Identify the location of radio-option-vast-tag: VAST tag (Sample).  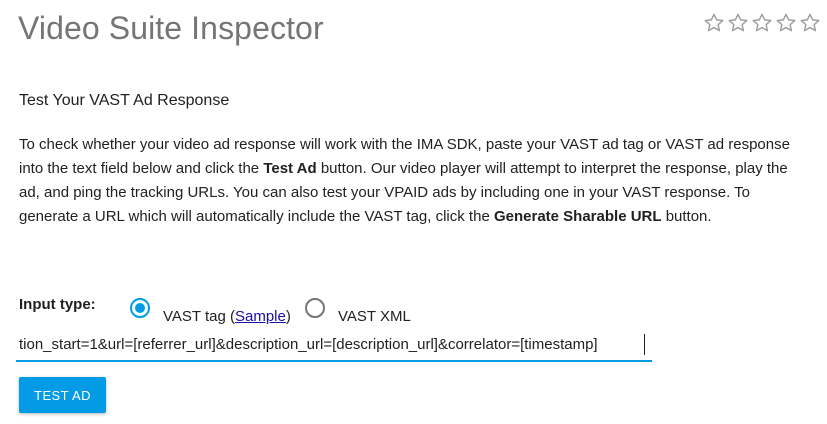
(210, 307).